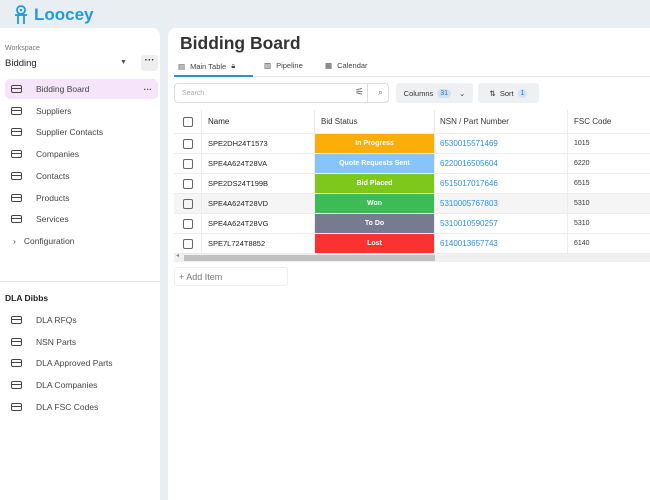 The image size is (650, 500). What do you see at coordinates (123, 62) in the screenshot?
I see `caret-down-icon: ▼` at bounding box center [123, 62].